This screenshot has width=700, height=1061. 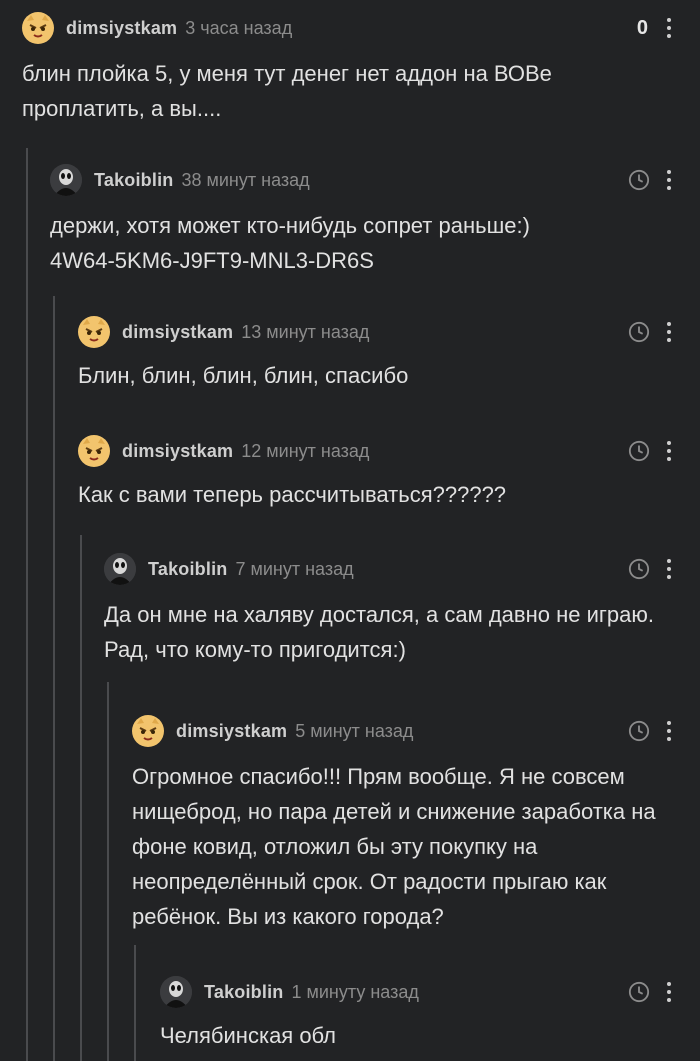 I want to click on comment-header: Takoiblin 38 минут назад, so click(x=375, y=180).